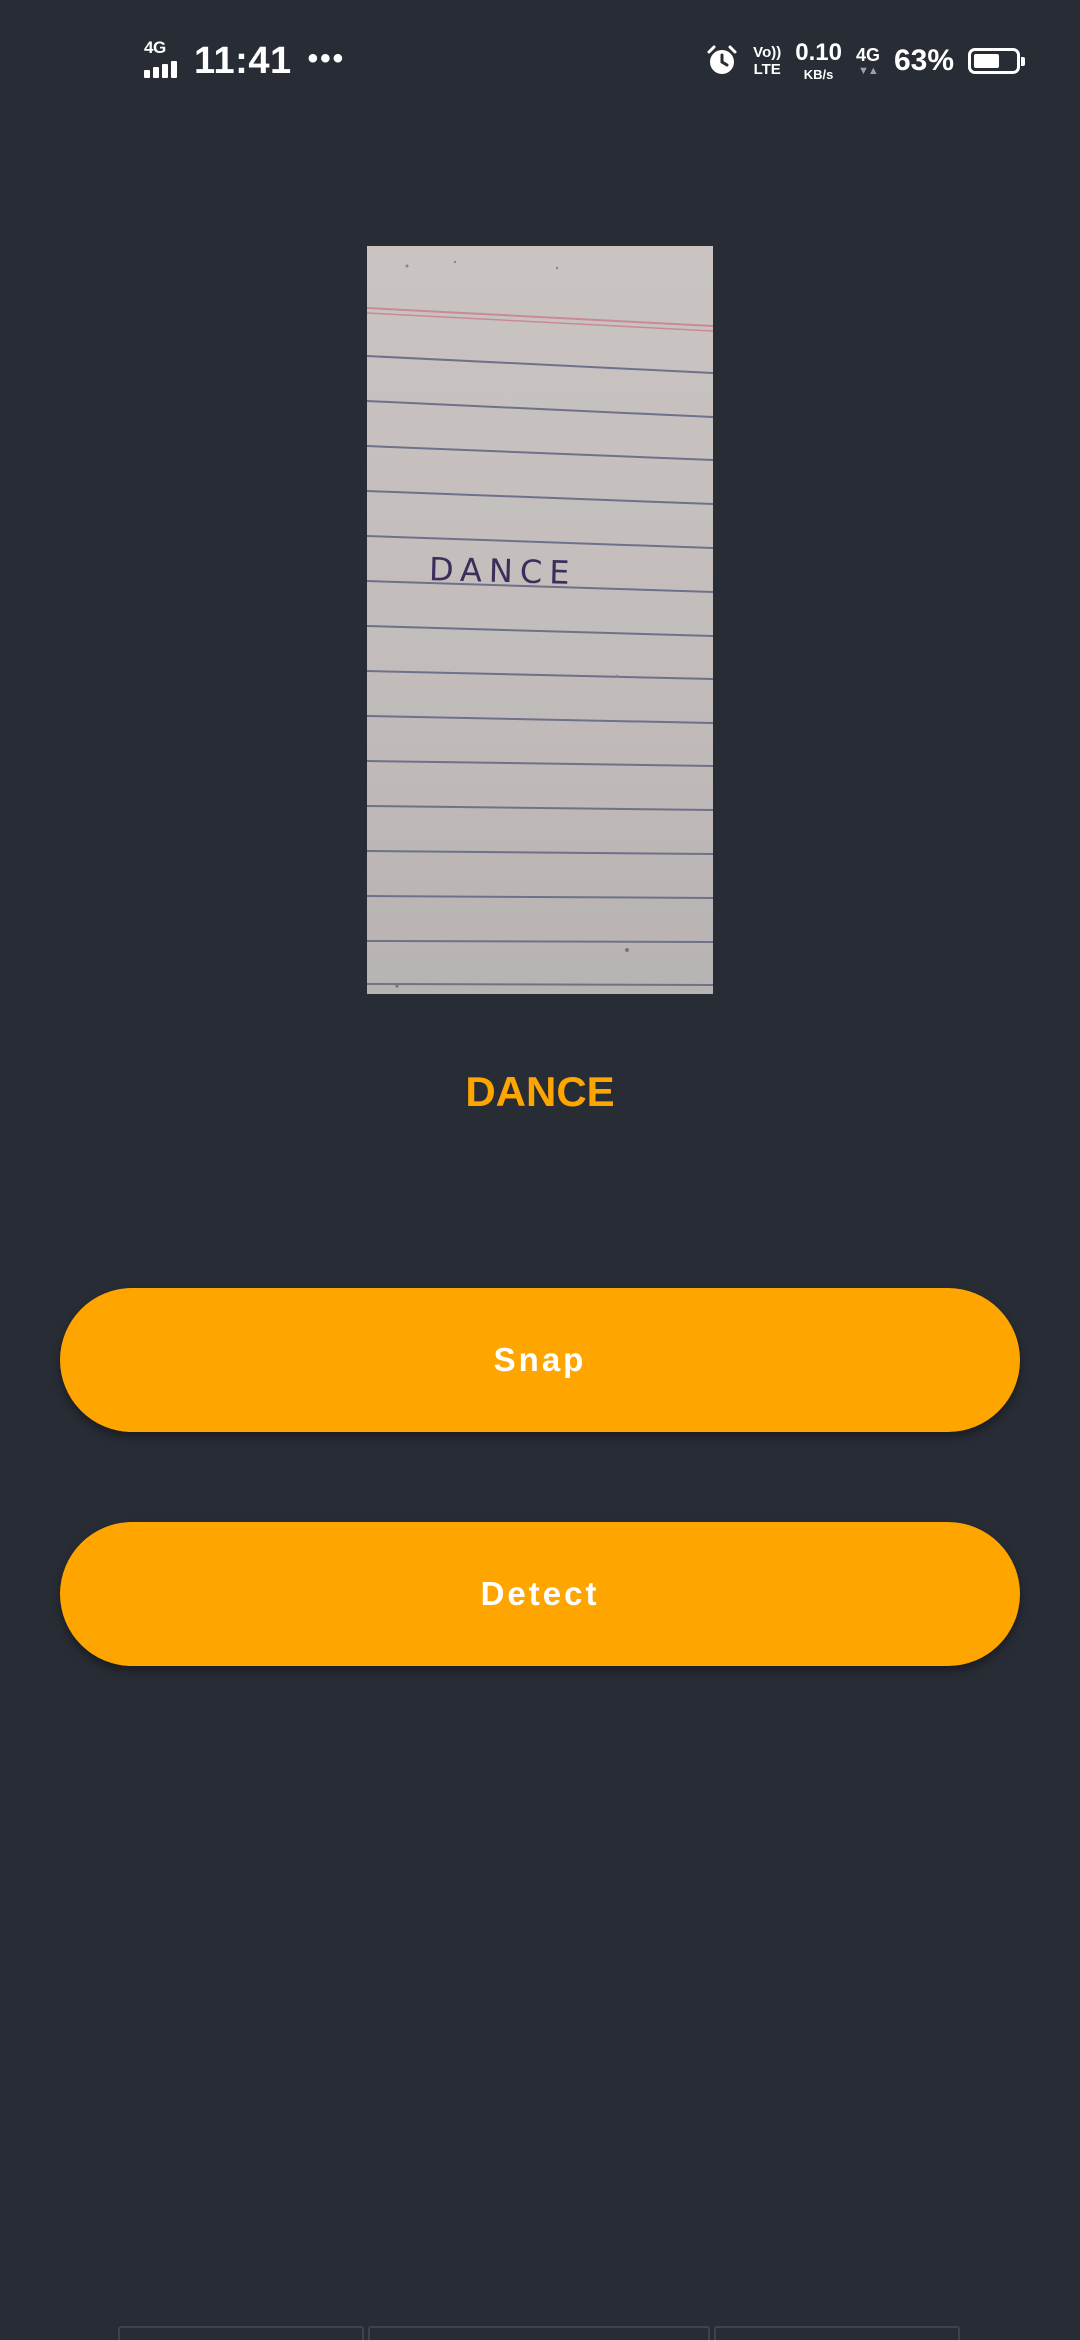 The height and width of the screenshot is (2340, 1080). I want to click on data-arrows-icon: 4G ▼▲, so click(868, 61).